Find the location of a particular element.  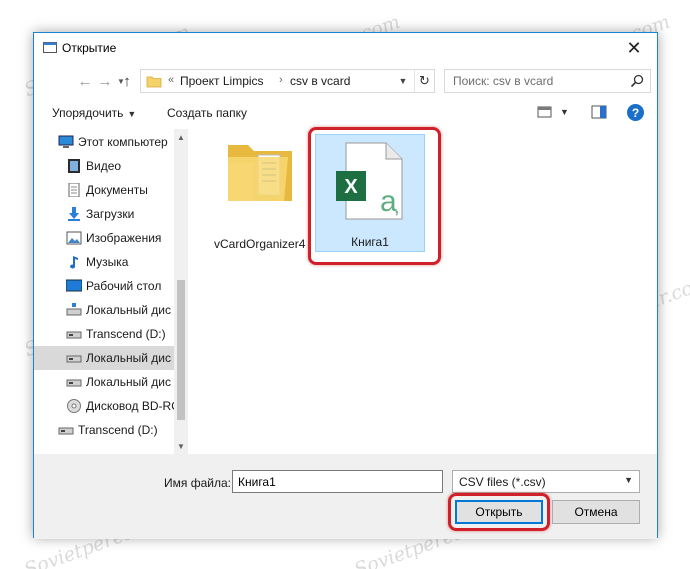

arrow-left-icon: ← is located at coordinates (85, 81).